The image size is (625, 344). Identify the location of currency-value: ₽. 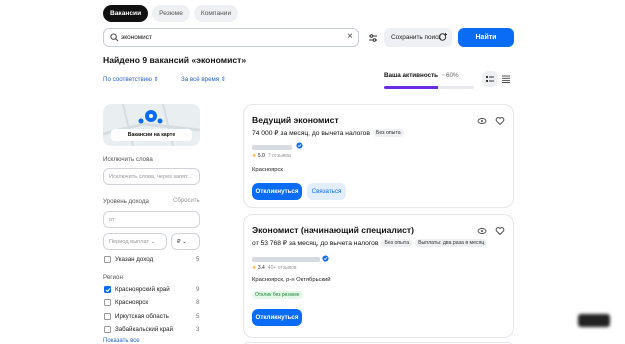
(179, 242).